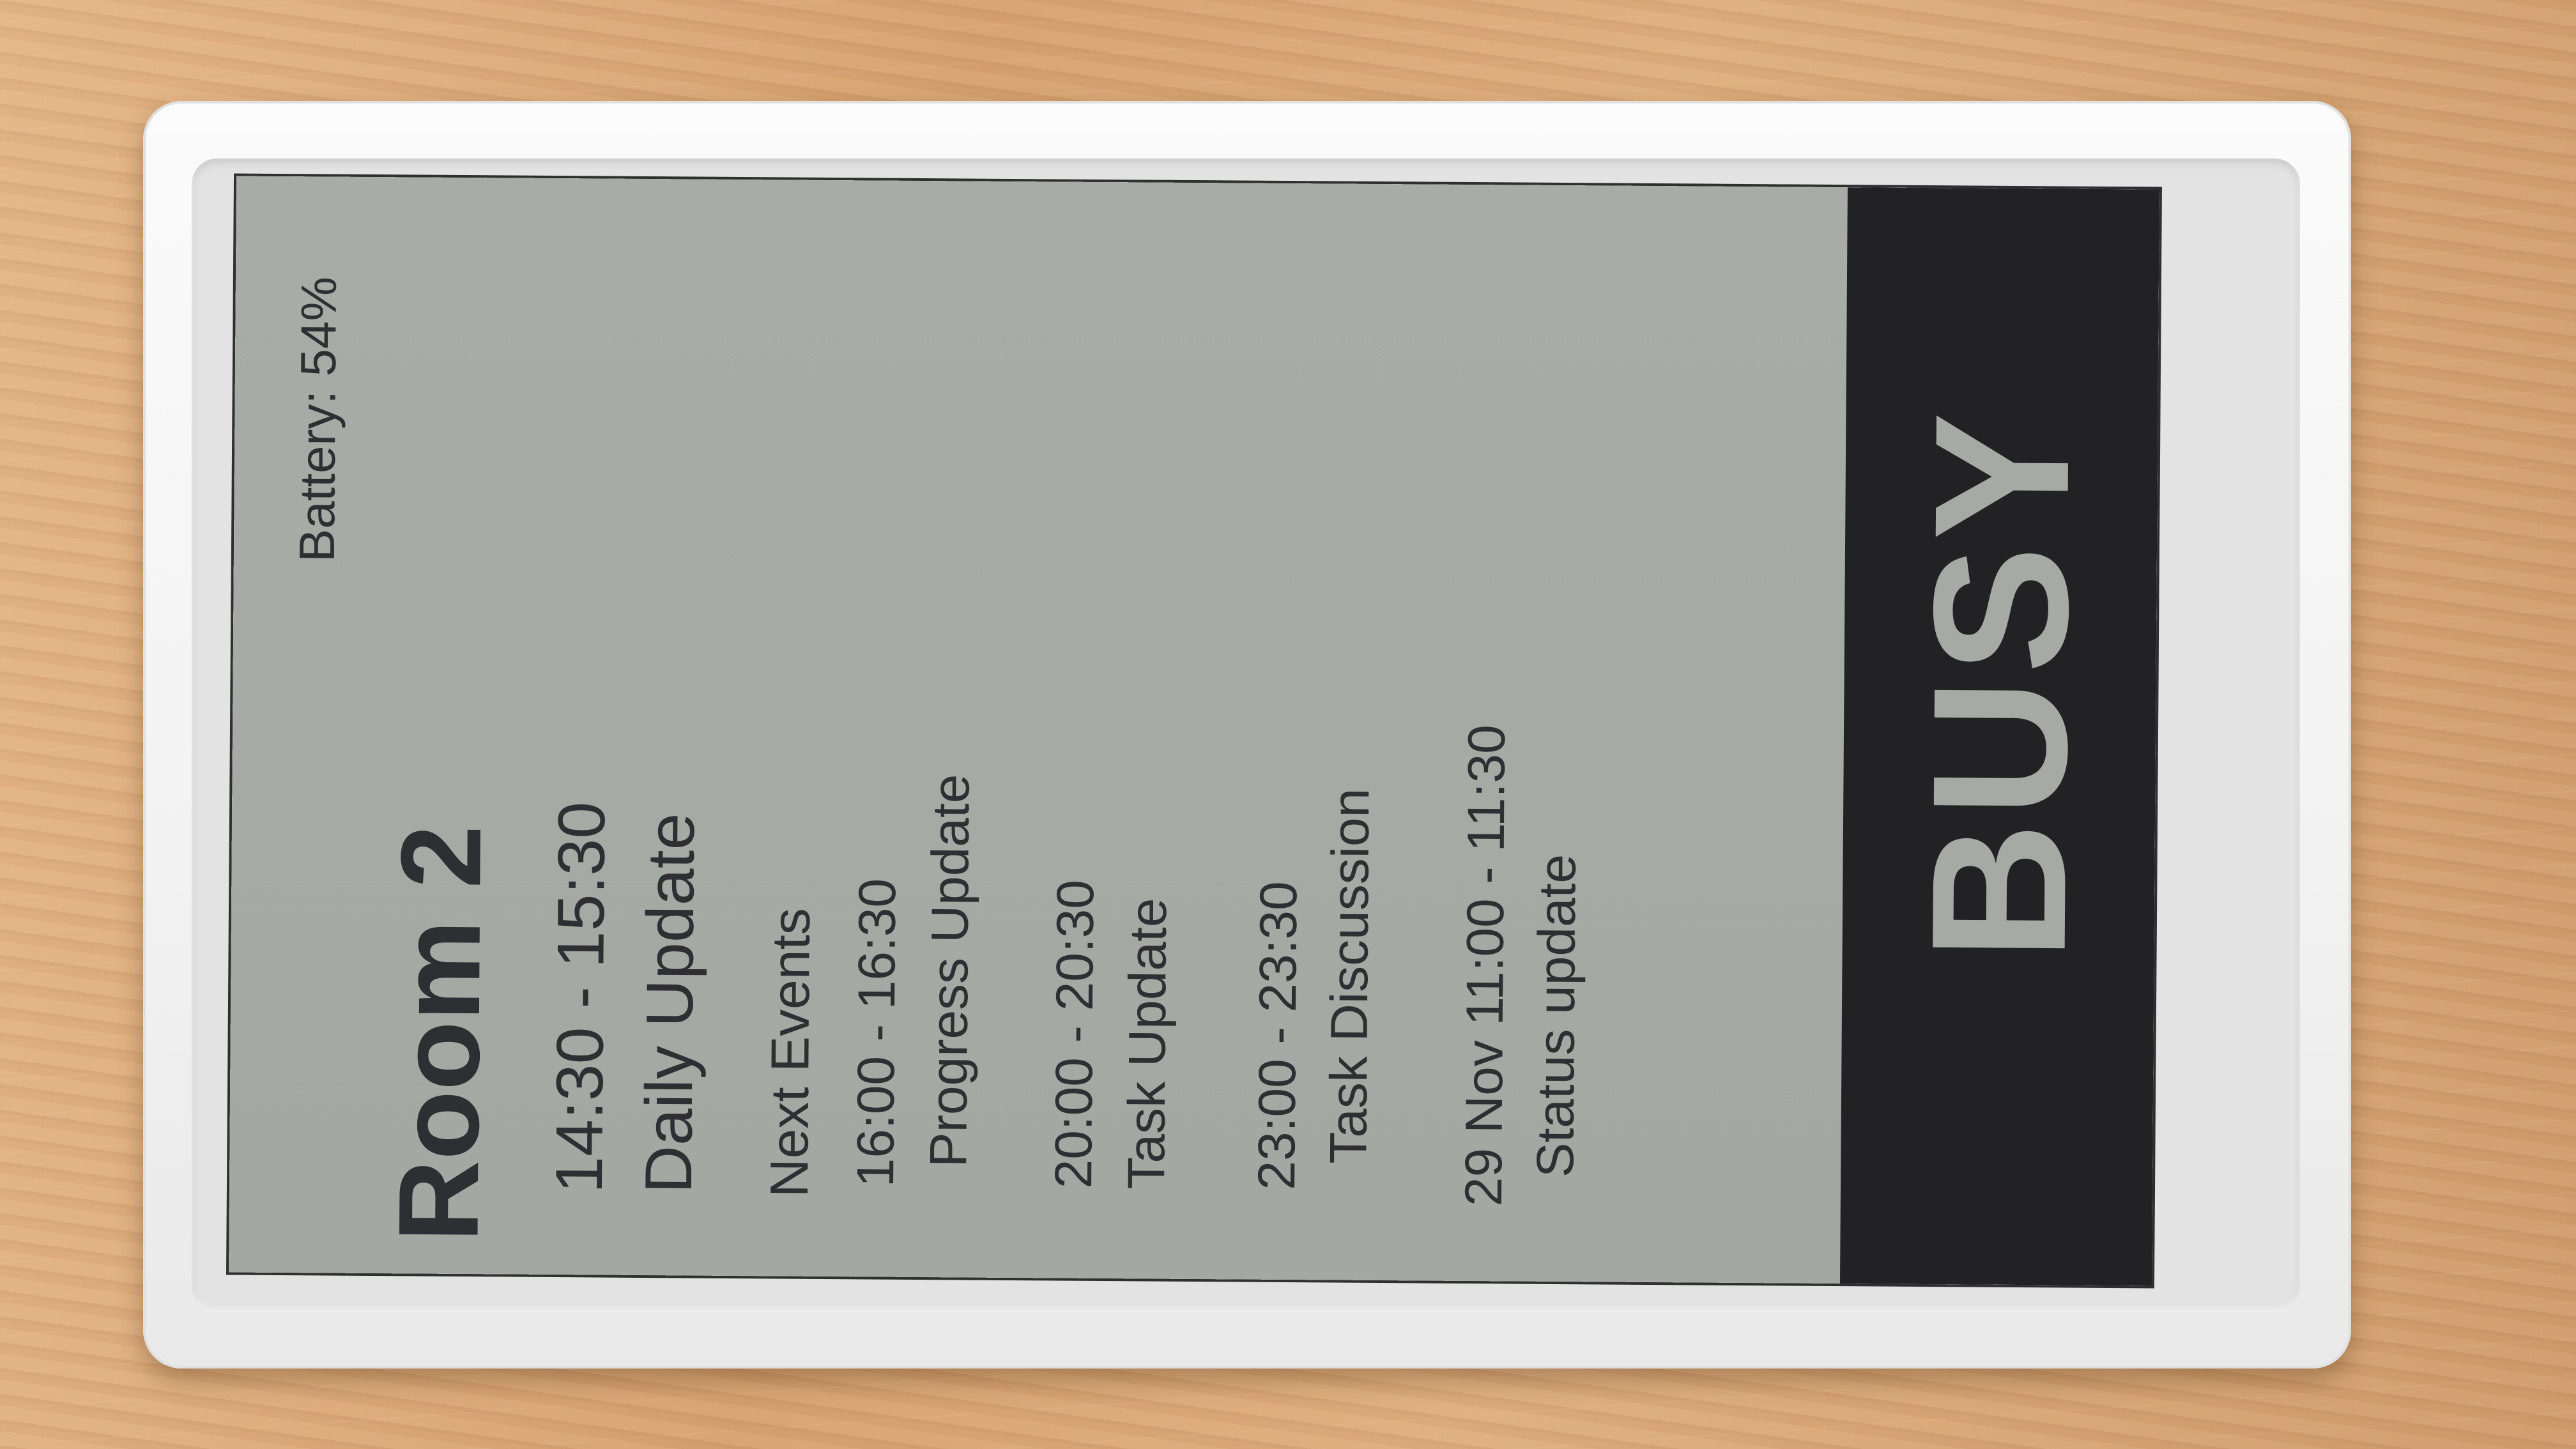  What do you see at coordinates (1277, 1035) in the screenshot?
I see `next-event-time: 23:00 - 23:30` at bounding box center [1277, 1035].